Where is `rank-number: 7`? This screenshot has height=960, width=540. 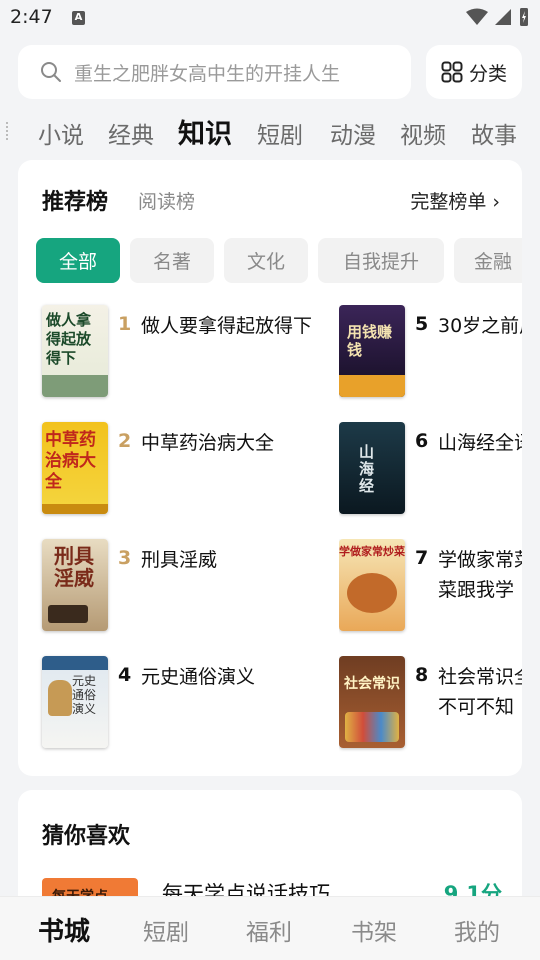 rank-number: 7 is located at coordinates (422, 558).